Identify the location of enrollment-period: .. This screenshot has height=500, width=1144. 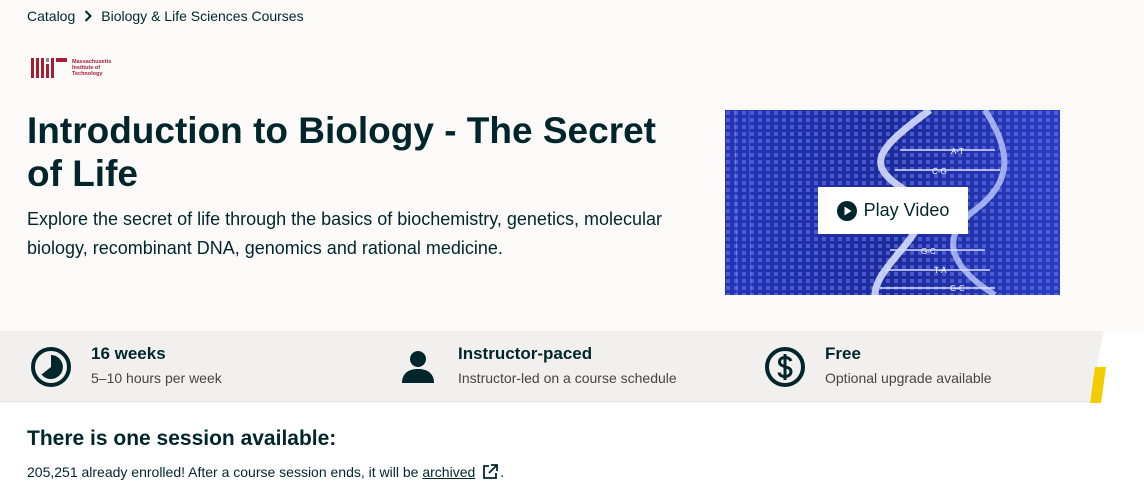
(502, 472).